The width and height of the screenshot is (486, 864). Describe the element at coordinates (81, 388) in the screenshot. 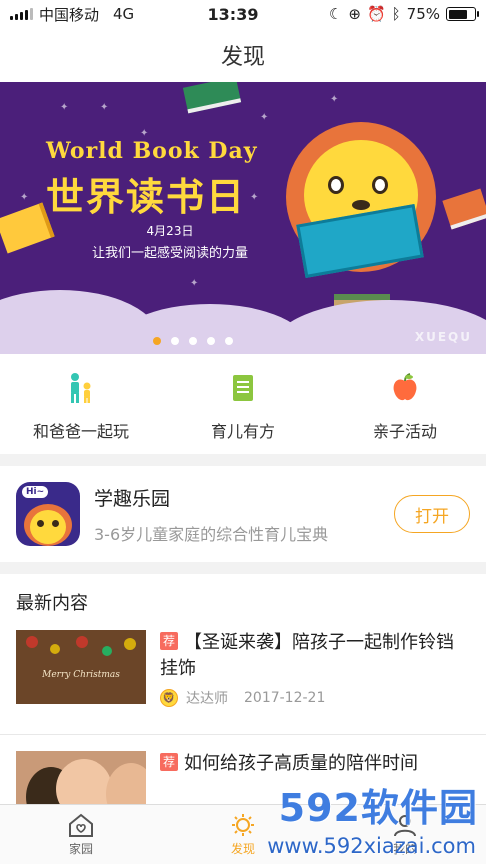

I see `parent-child-icon` at that location.